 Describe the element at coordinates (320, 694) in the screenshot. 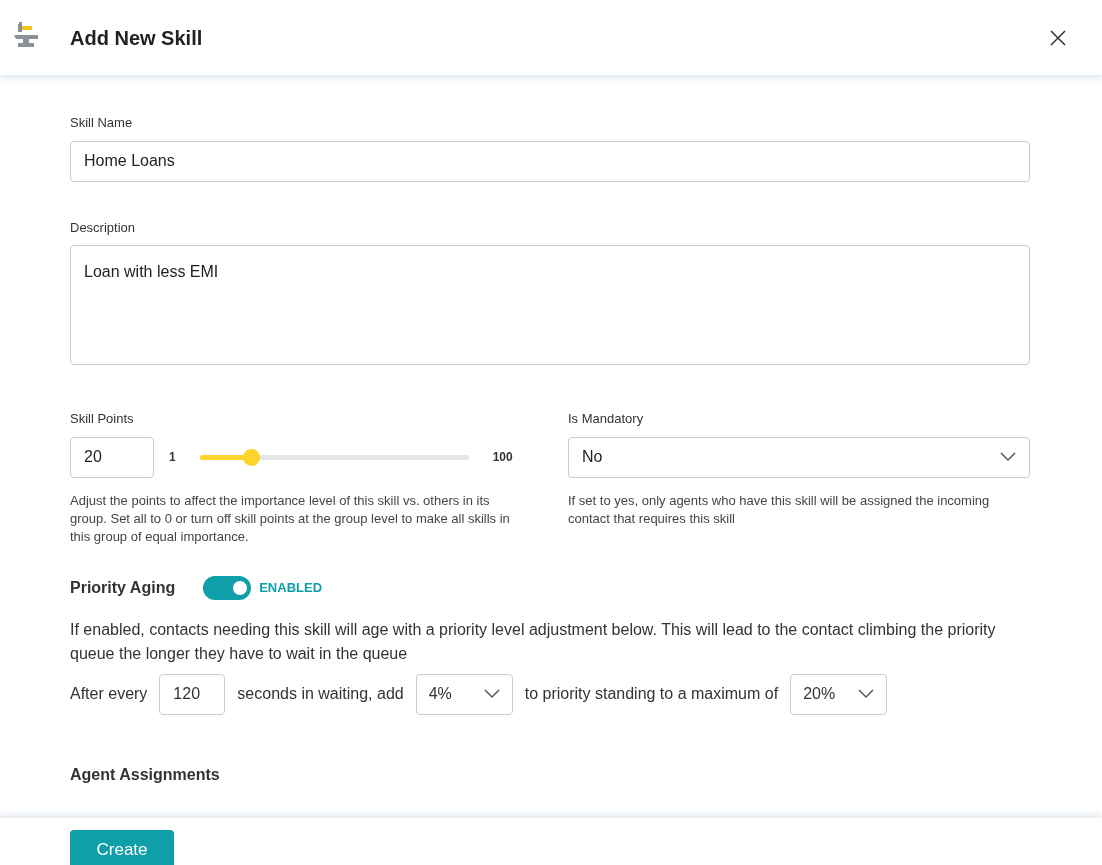

I see `sentence-text: seconds in waiting, add` at that location.